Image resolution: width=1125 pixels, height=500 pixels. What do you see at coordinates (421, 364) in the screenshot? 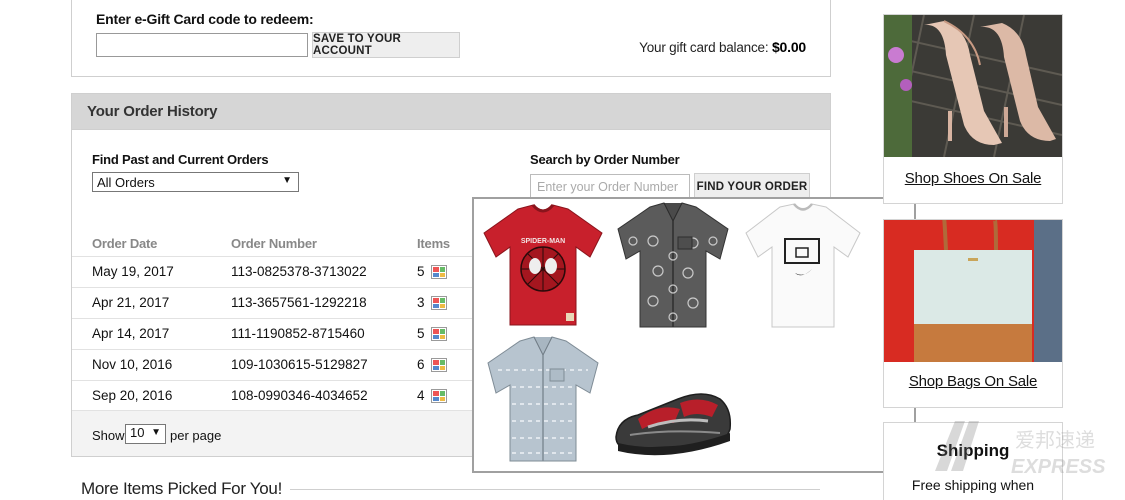
I see `order-items-count: 6` at bounding box center [421, 364].